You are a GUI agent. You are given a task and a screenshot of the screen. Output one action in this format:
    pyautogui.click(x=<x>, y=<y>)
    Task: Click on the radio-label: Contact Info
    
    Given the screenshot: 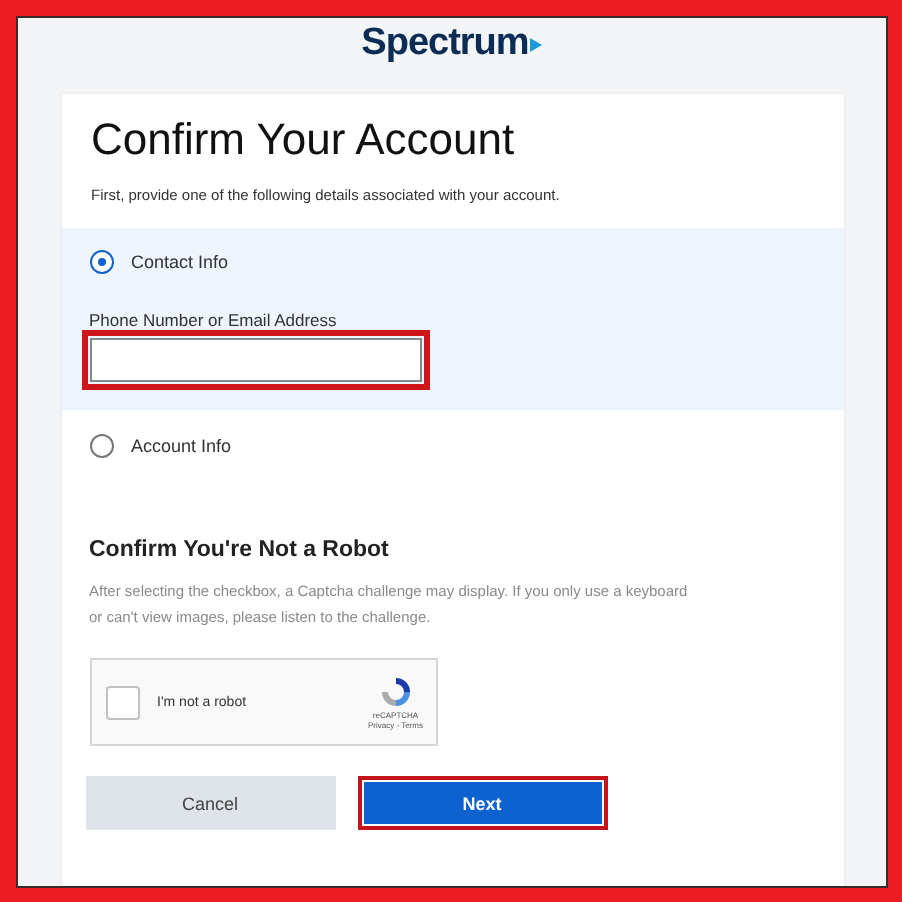 What is the action you would take?
    pyautogui.click(x=180, y=262)
    